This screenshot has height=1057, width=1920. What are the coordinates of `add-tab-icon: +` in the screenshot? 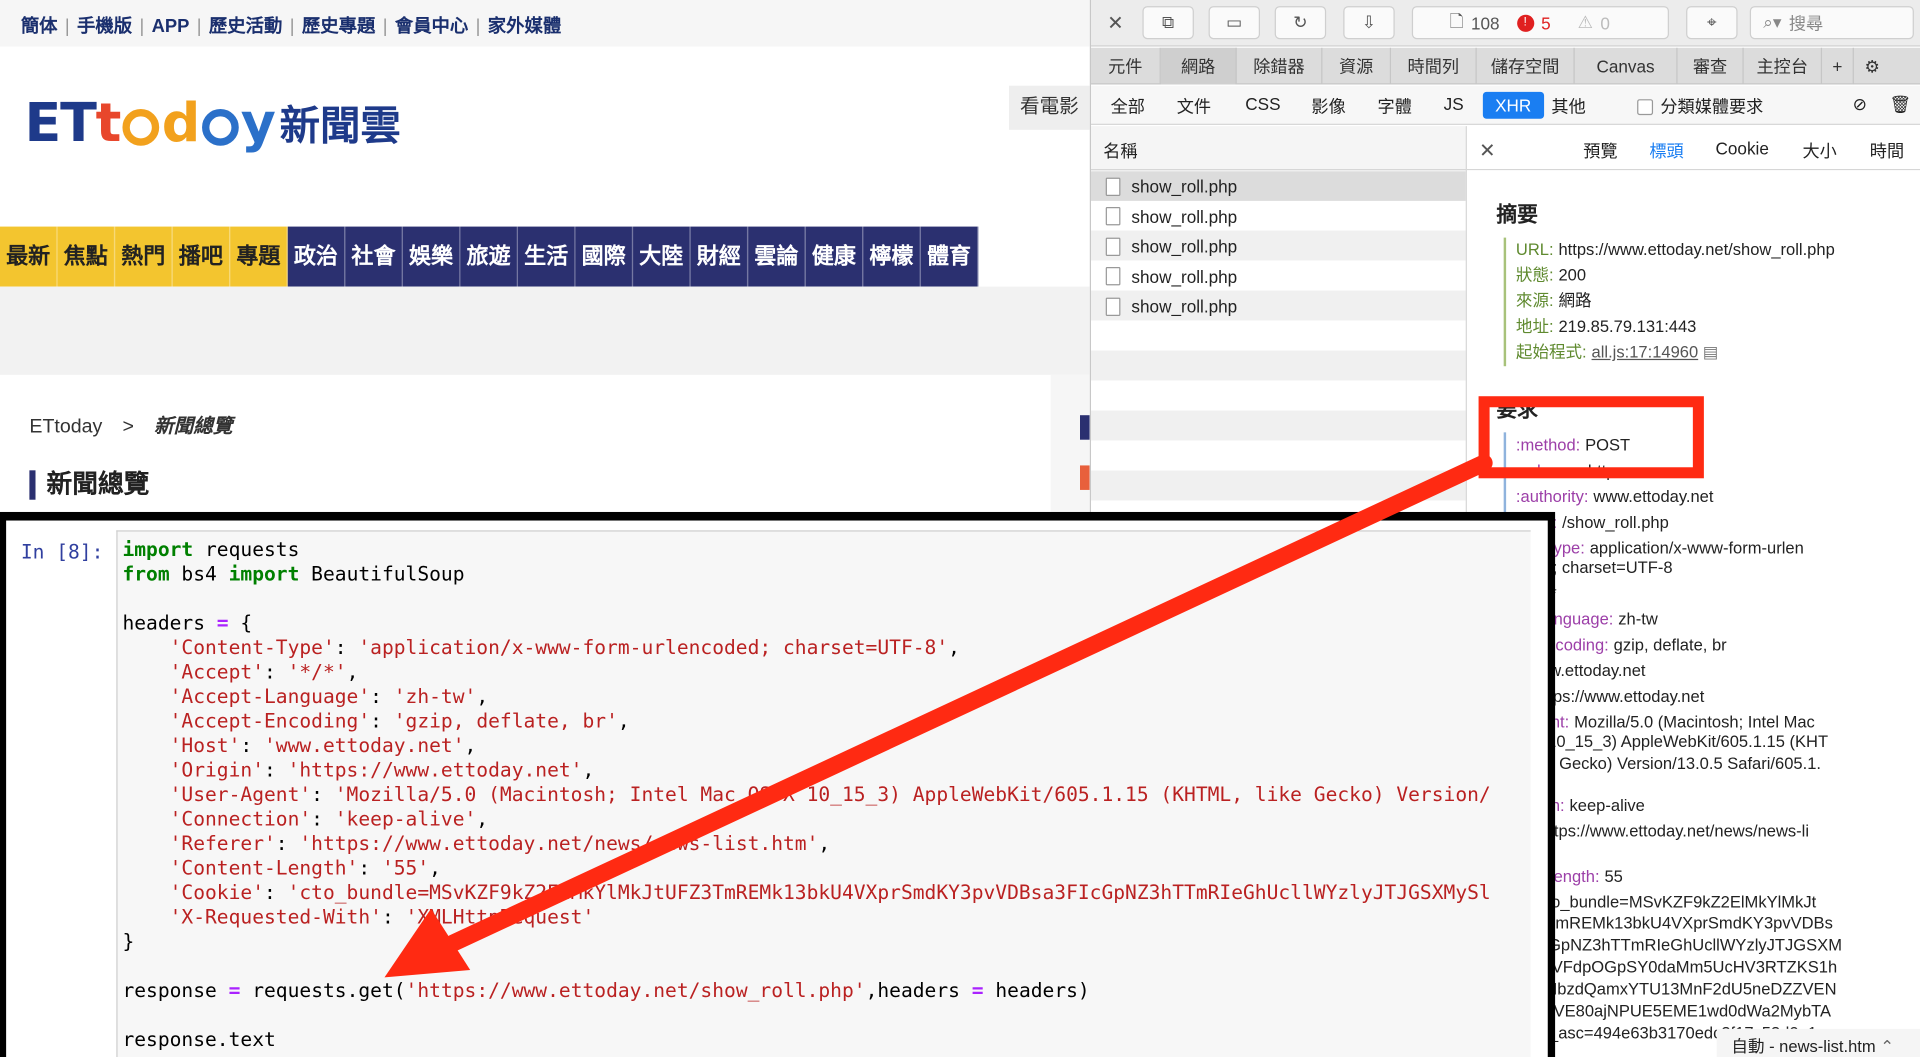 It's located at (1838, 66).